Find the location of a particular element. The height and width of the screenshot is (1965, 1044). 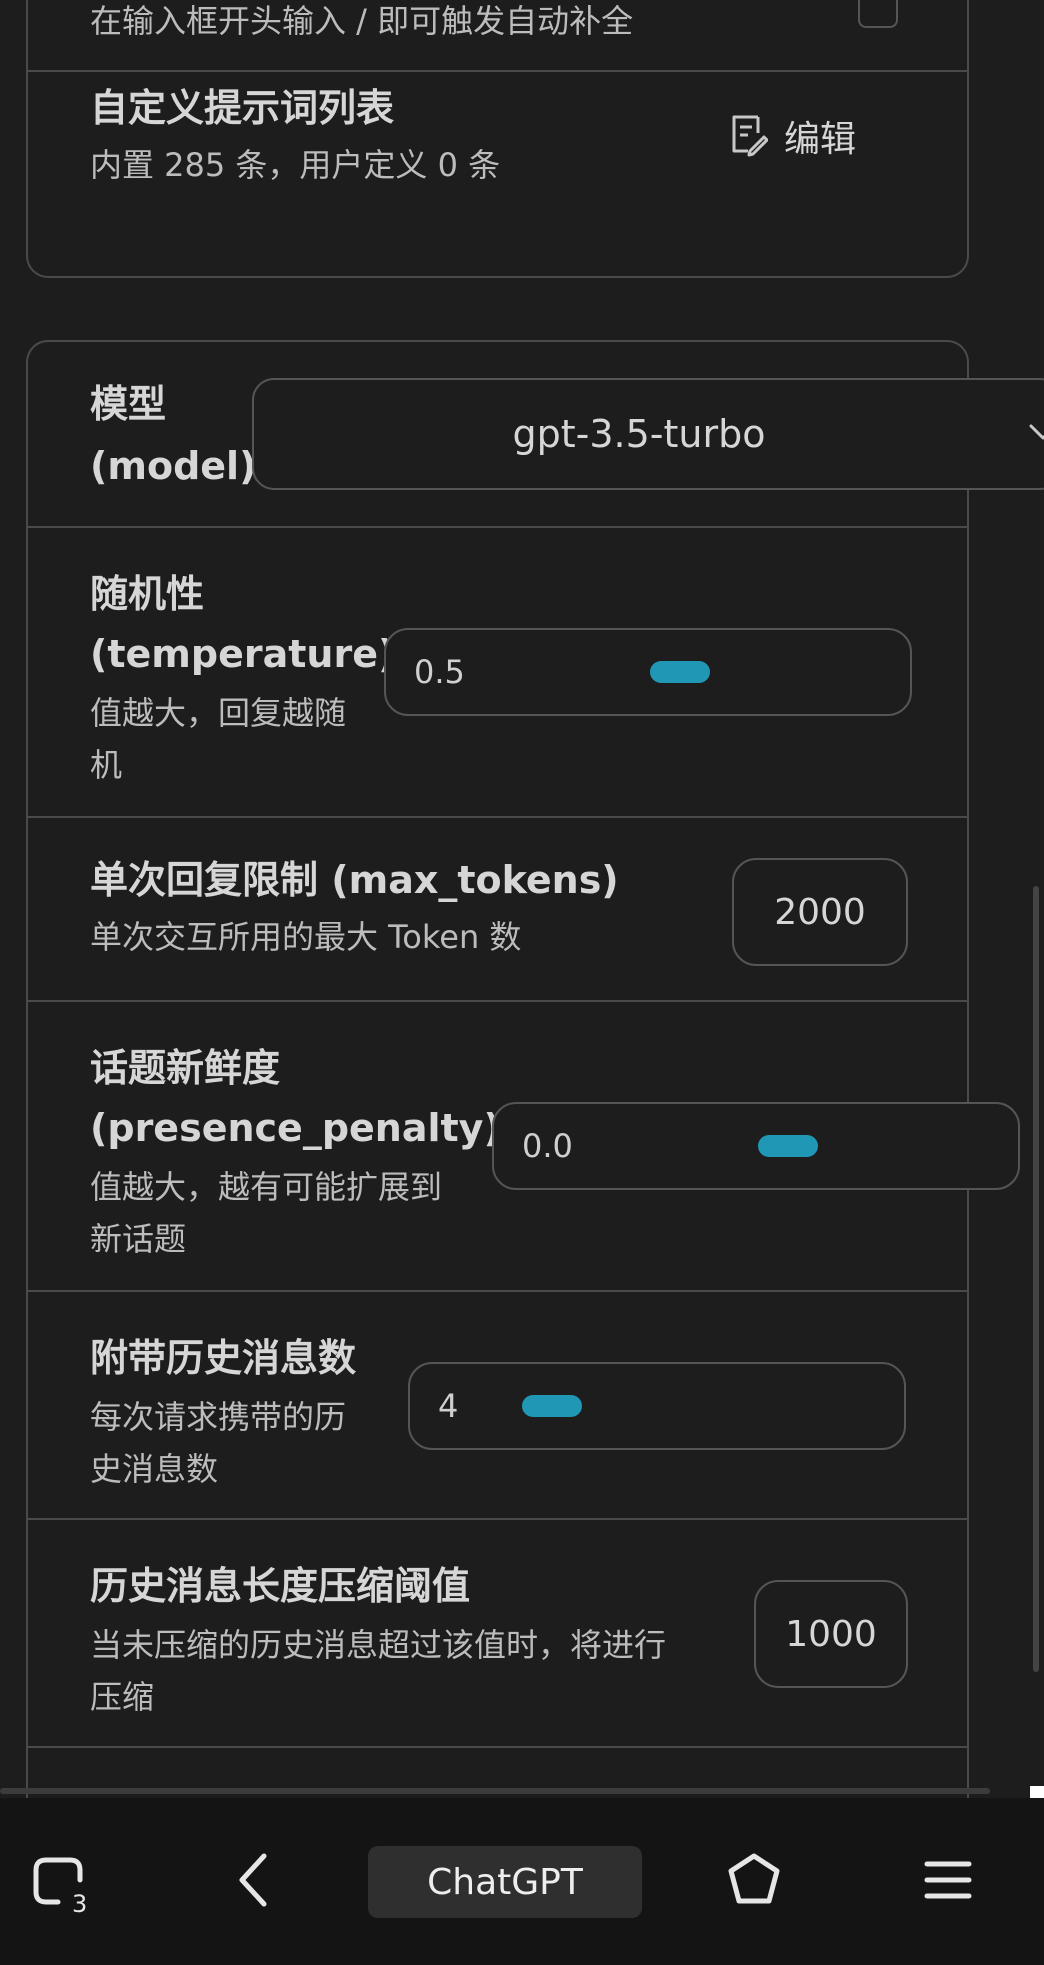

temperature-value: 0.5 is located at coordinates (439, 672).